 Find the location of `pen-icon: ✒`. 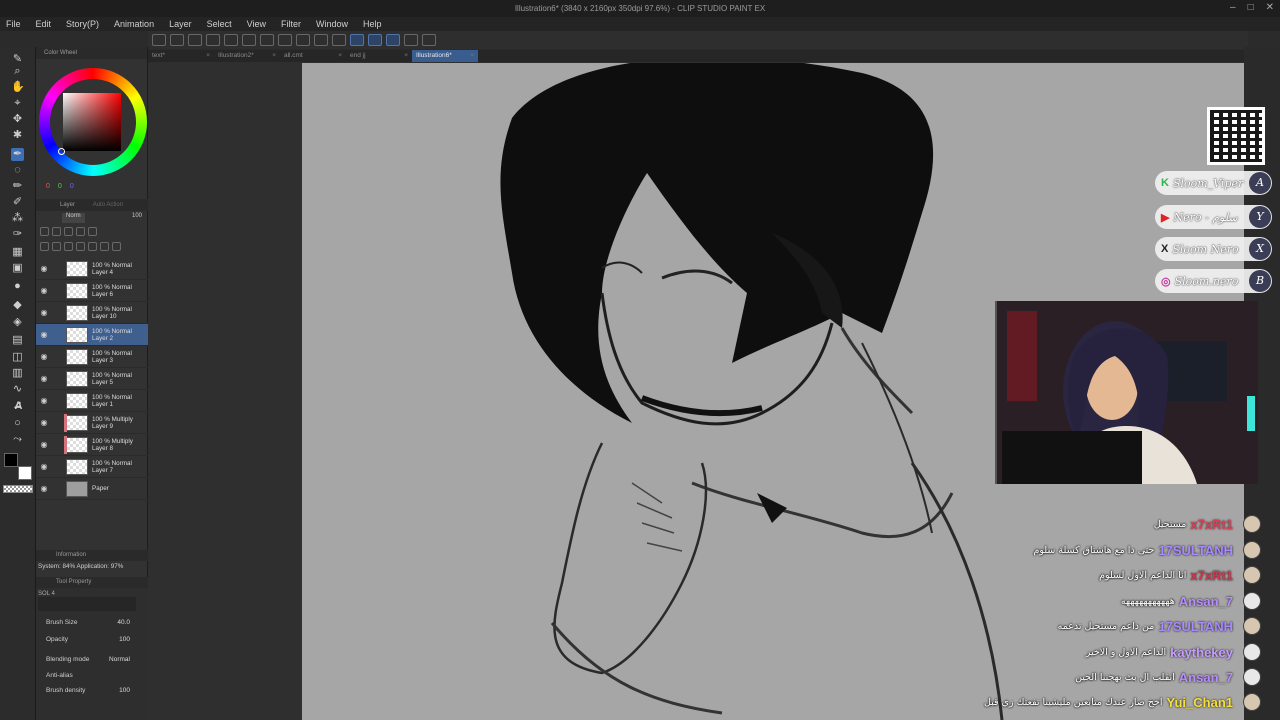

pen-icon: ✒ is located at coordinates (17, 154).